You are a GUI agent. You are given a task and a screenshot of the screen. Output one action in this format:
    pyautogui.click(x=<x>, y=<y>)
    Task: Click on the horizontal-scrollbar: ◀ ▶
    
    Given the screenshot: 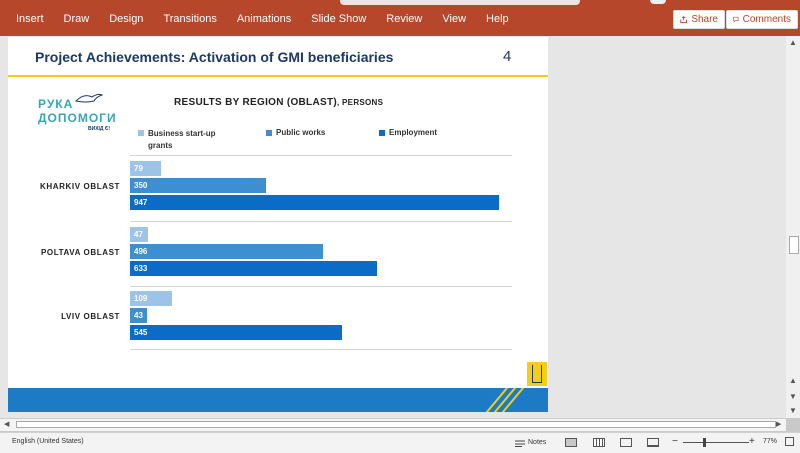 What is the action you would take?
    pyautogui.click(x=393, y=424)
    